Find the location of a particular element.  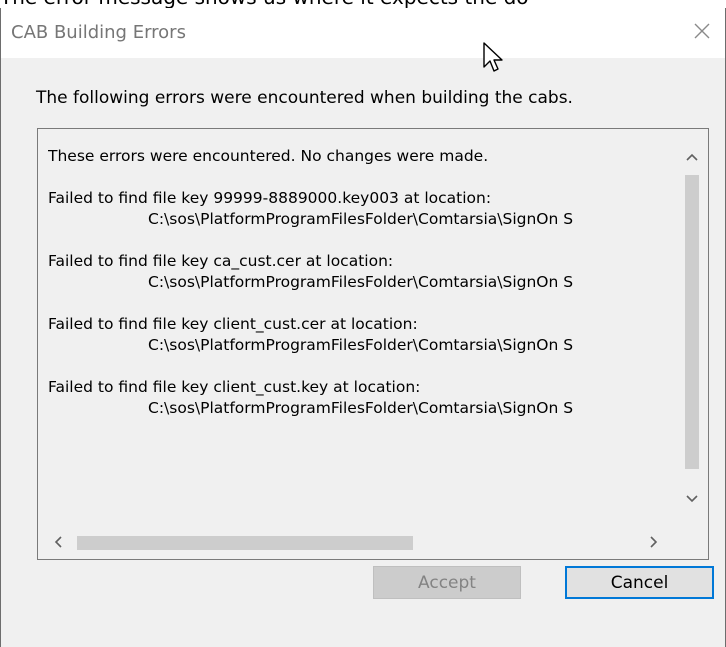

scroll-right-button is located at coordinates (654, 542).